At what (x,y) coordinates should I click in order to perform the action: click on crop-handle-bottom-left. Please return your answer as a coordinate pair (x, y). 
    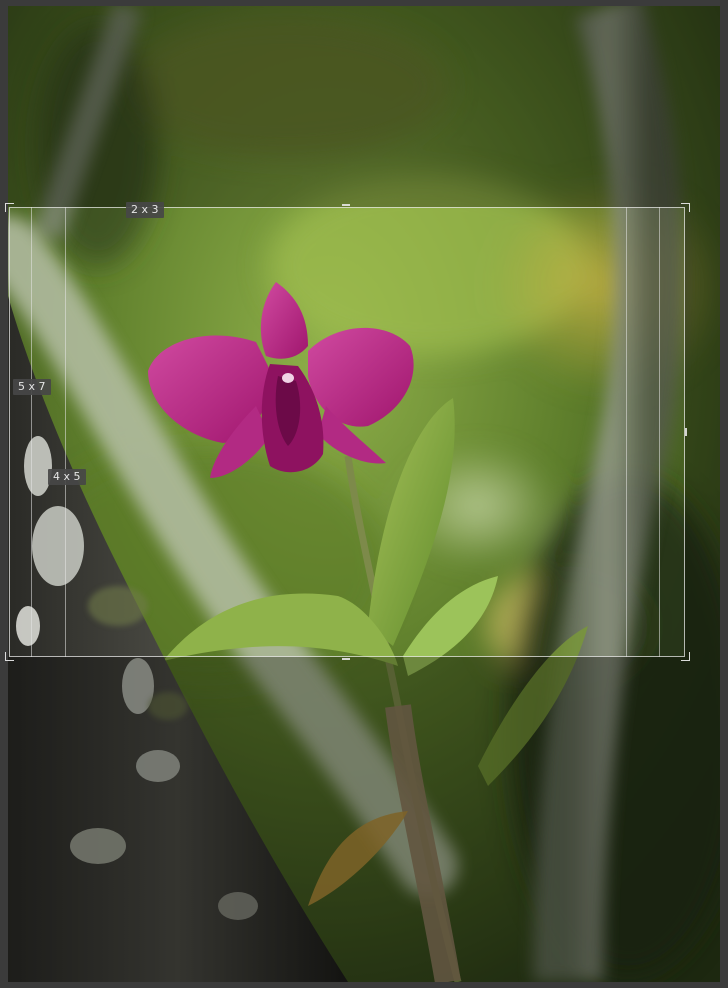
    Looking at the image, I should click on (9, 656).